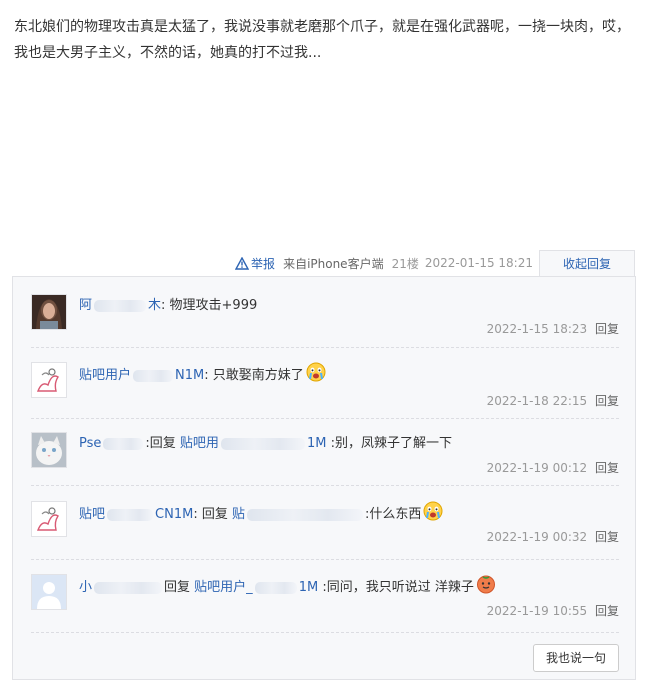 The width and height of the screenshot is (649, 680). I want to click on reply-username: 阿木, so click(120, 305).